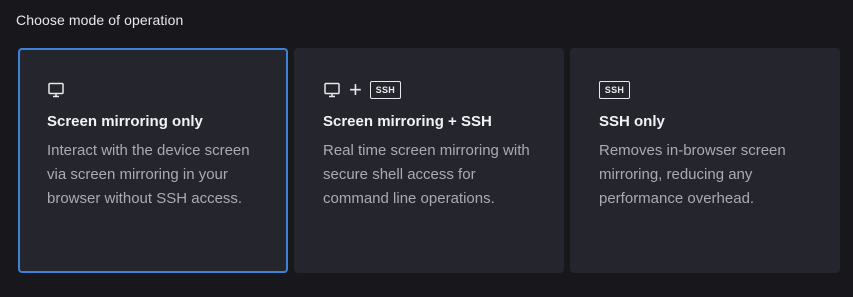  Describe the element at coordinates (705, 90) in the screenshot. I see `card-icons: SSH` at that location.